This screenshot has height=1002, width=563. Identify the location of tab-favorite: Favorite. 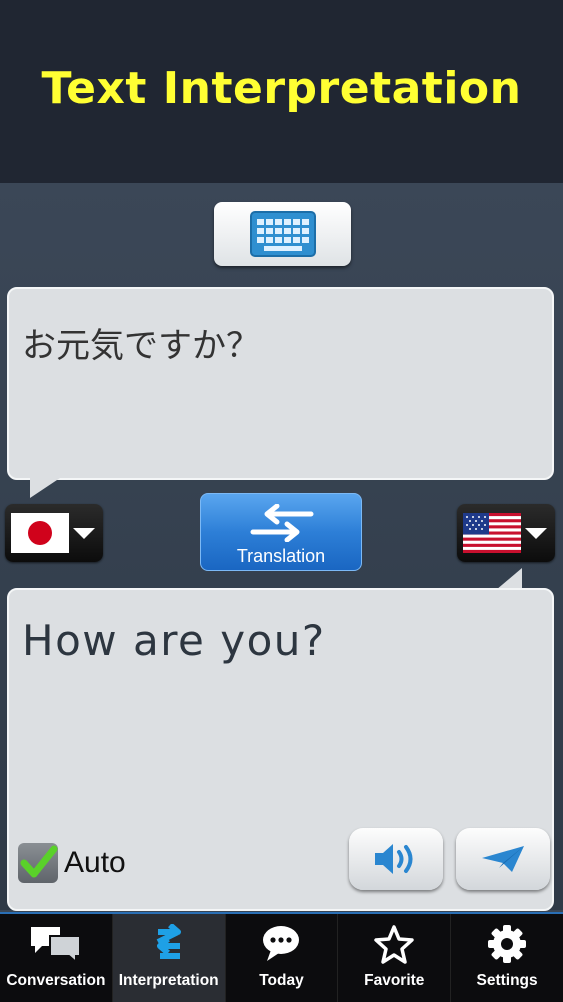
(395, 958).